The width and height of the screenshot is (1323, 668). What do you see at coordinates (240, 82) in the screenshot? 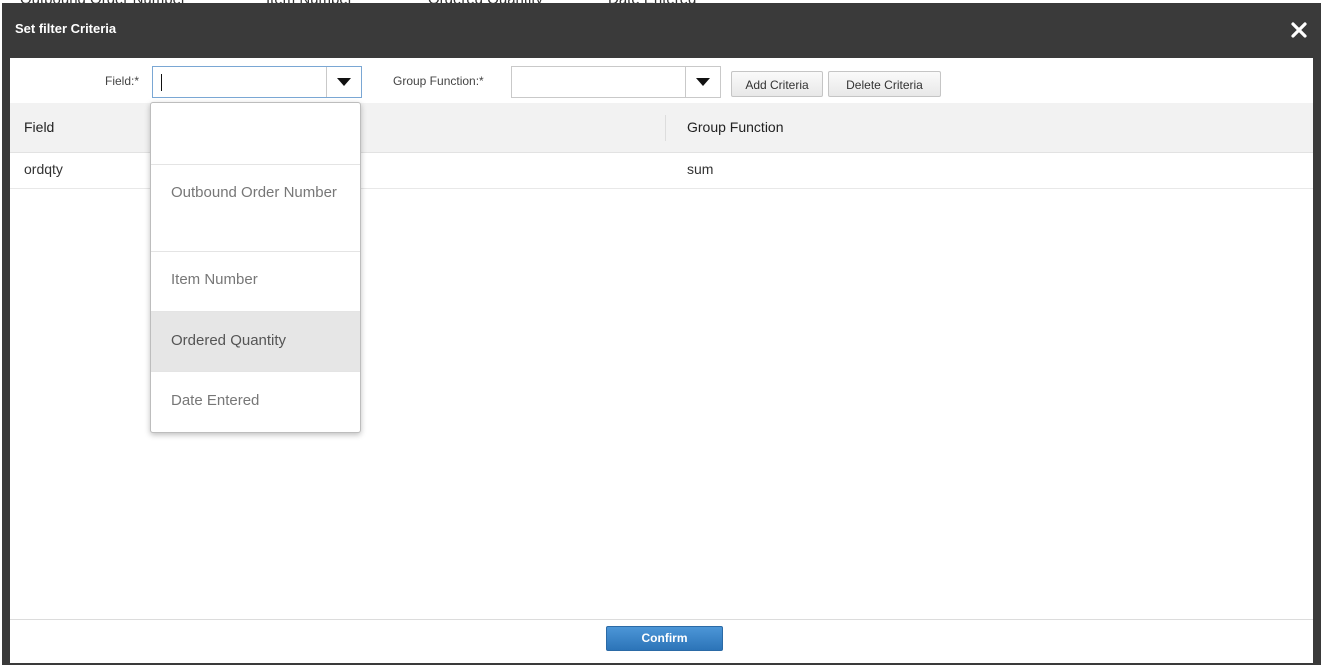
I see `field-input` at bounding box center [240, 82].